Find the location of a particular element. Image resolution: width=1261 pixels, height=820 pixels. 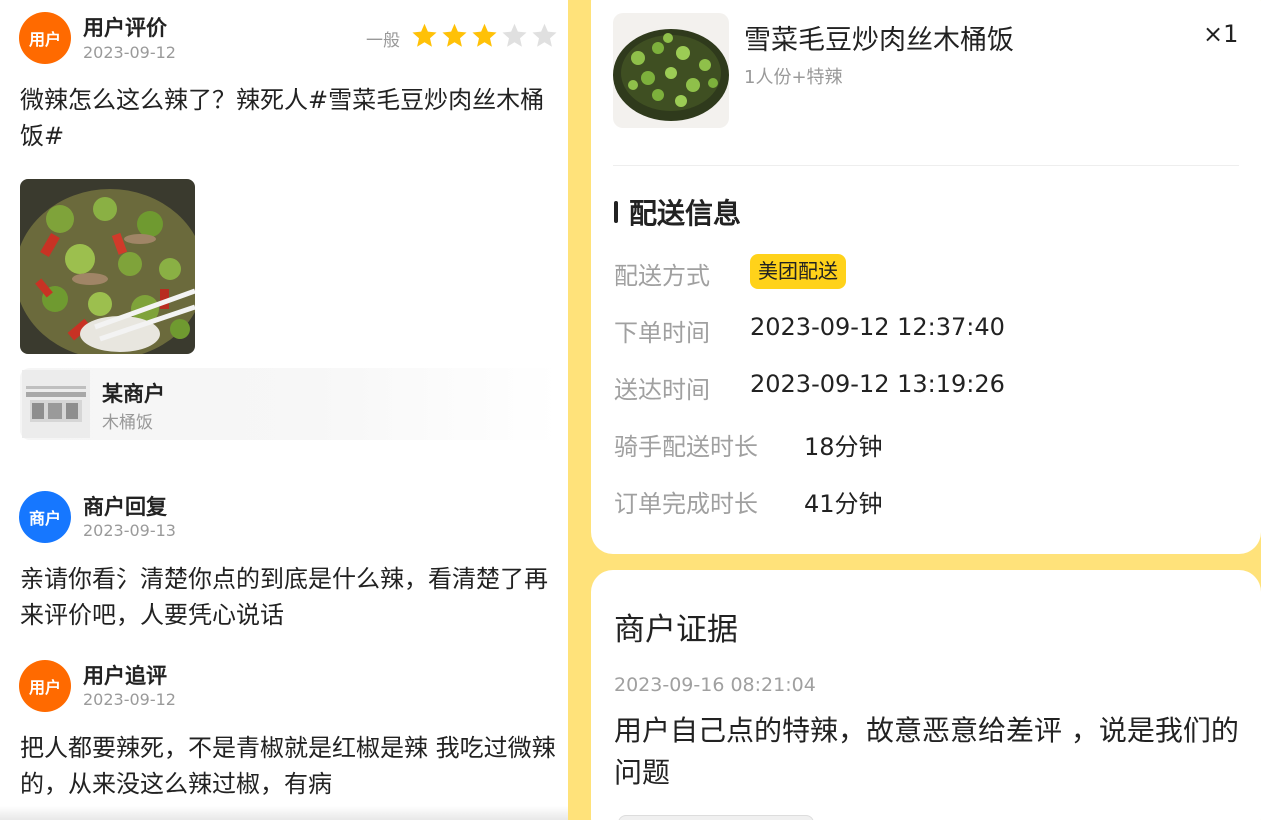

star-rating is located at coordinates (484, 35).